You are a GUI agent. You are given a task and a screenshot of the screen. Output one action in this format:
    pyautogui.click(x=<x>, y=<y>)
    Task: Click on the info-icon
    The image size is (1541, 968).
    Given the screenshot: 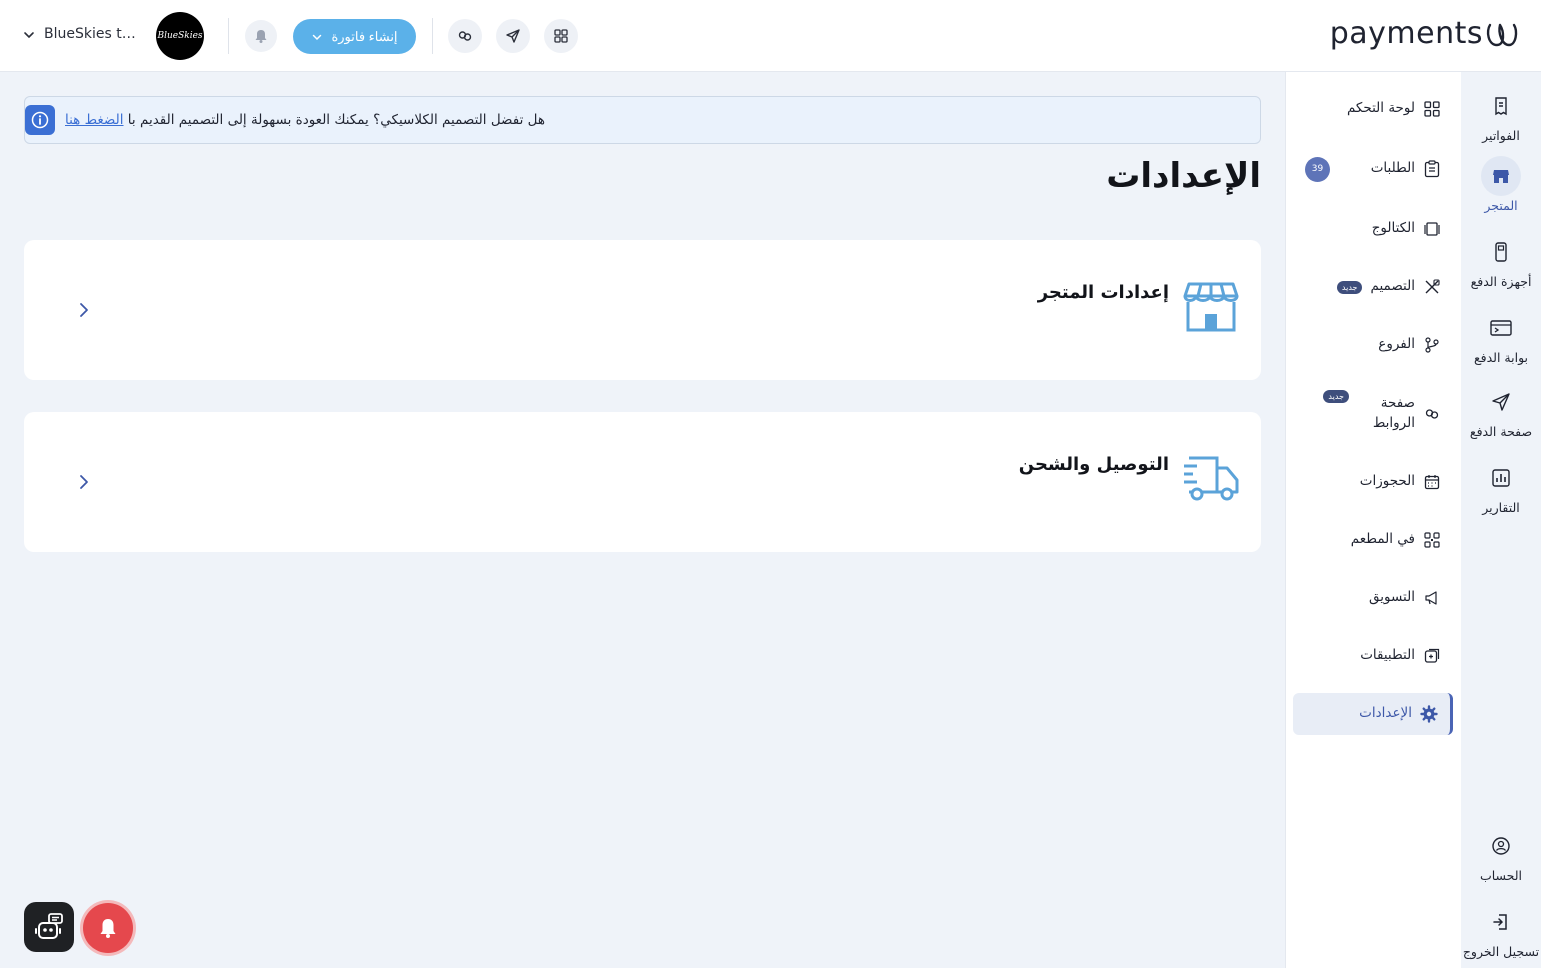 What is the action you would take?
    pyautogui.click(x=40, y=120)
    